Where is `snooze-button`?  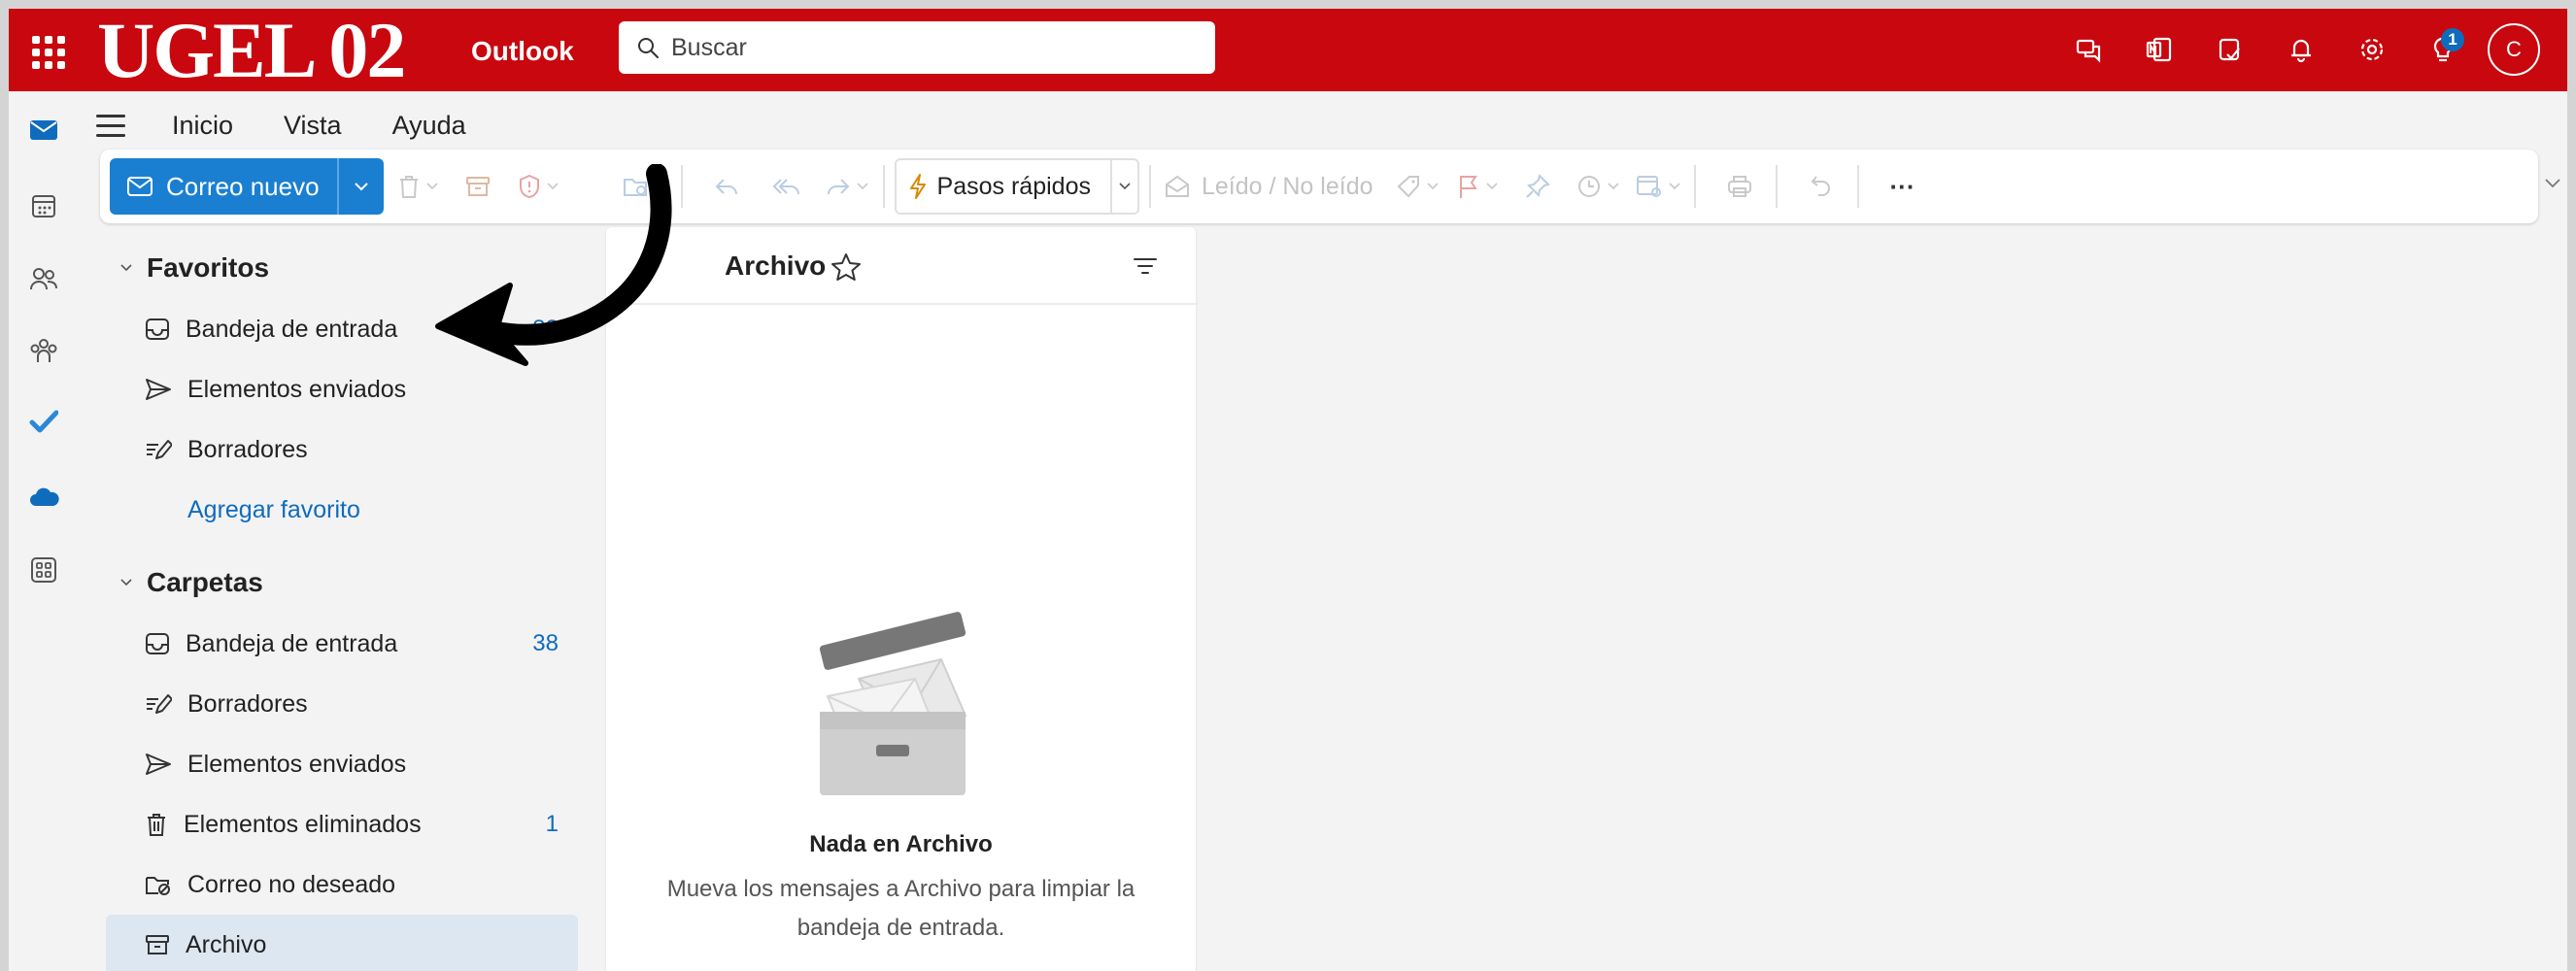 snooze-button is located at coordinates (1598, 186).